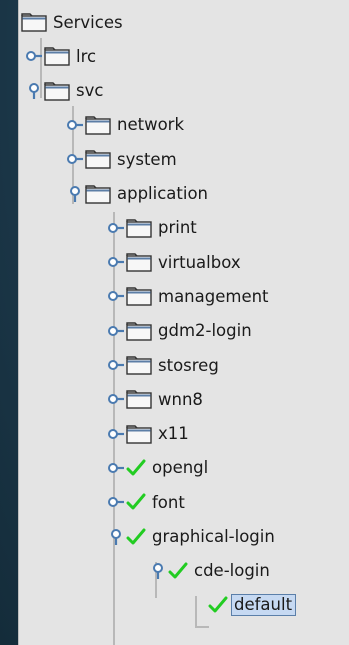 Image resolution: width=349 pixels, height=645 pixels. Describe the element at coordinates (151, 125) in the screenshot. I see `tree-node-label: network` at that location.